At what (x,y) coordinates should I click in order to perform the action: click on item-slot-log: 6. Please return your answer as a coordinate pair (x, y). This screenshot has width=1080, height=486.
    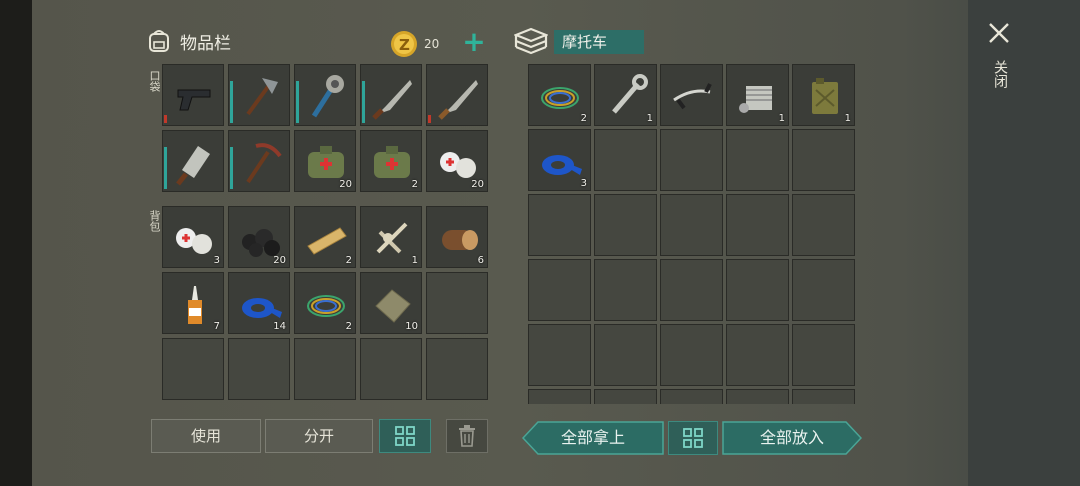
    Looking at the image, I should click on (457, 237).